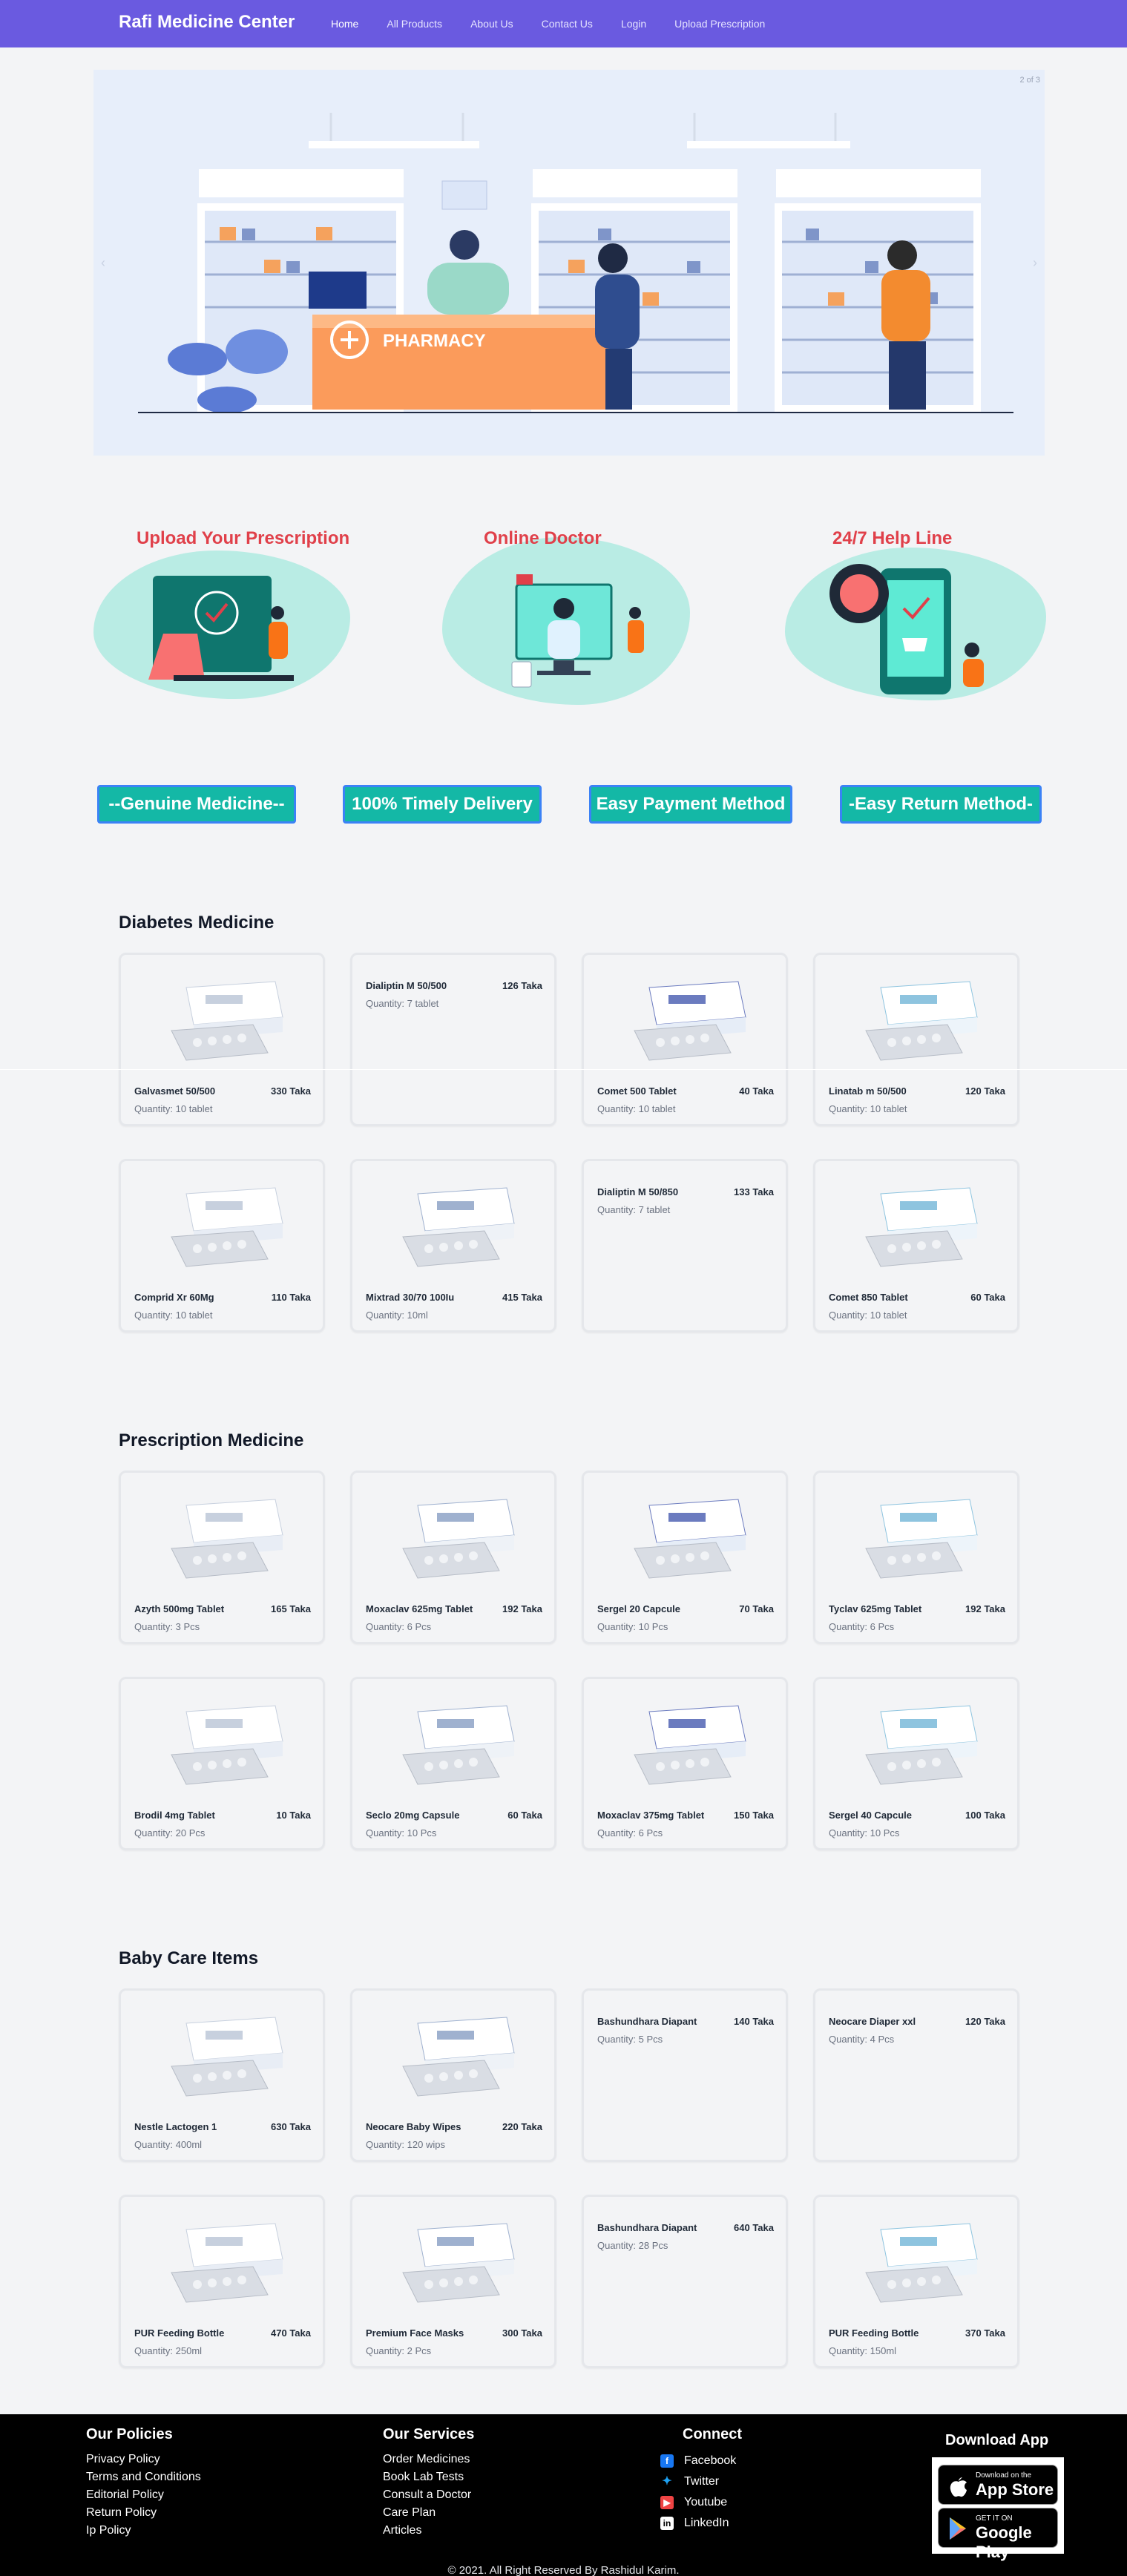 The width and height of the screenshot is (1127, 2576). Describe the element at coordinates (522, 1297) in the screenshot. I see `product-price: 415 Taka` at that location.